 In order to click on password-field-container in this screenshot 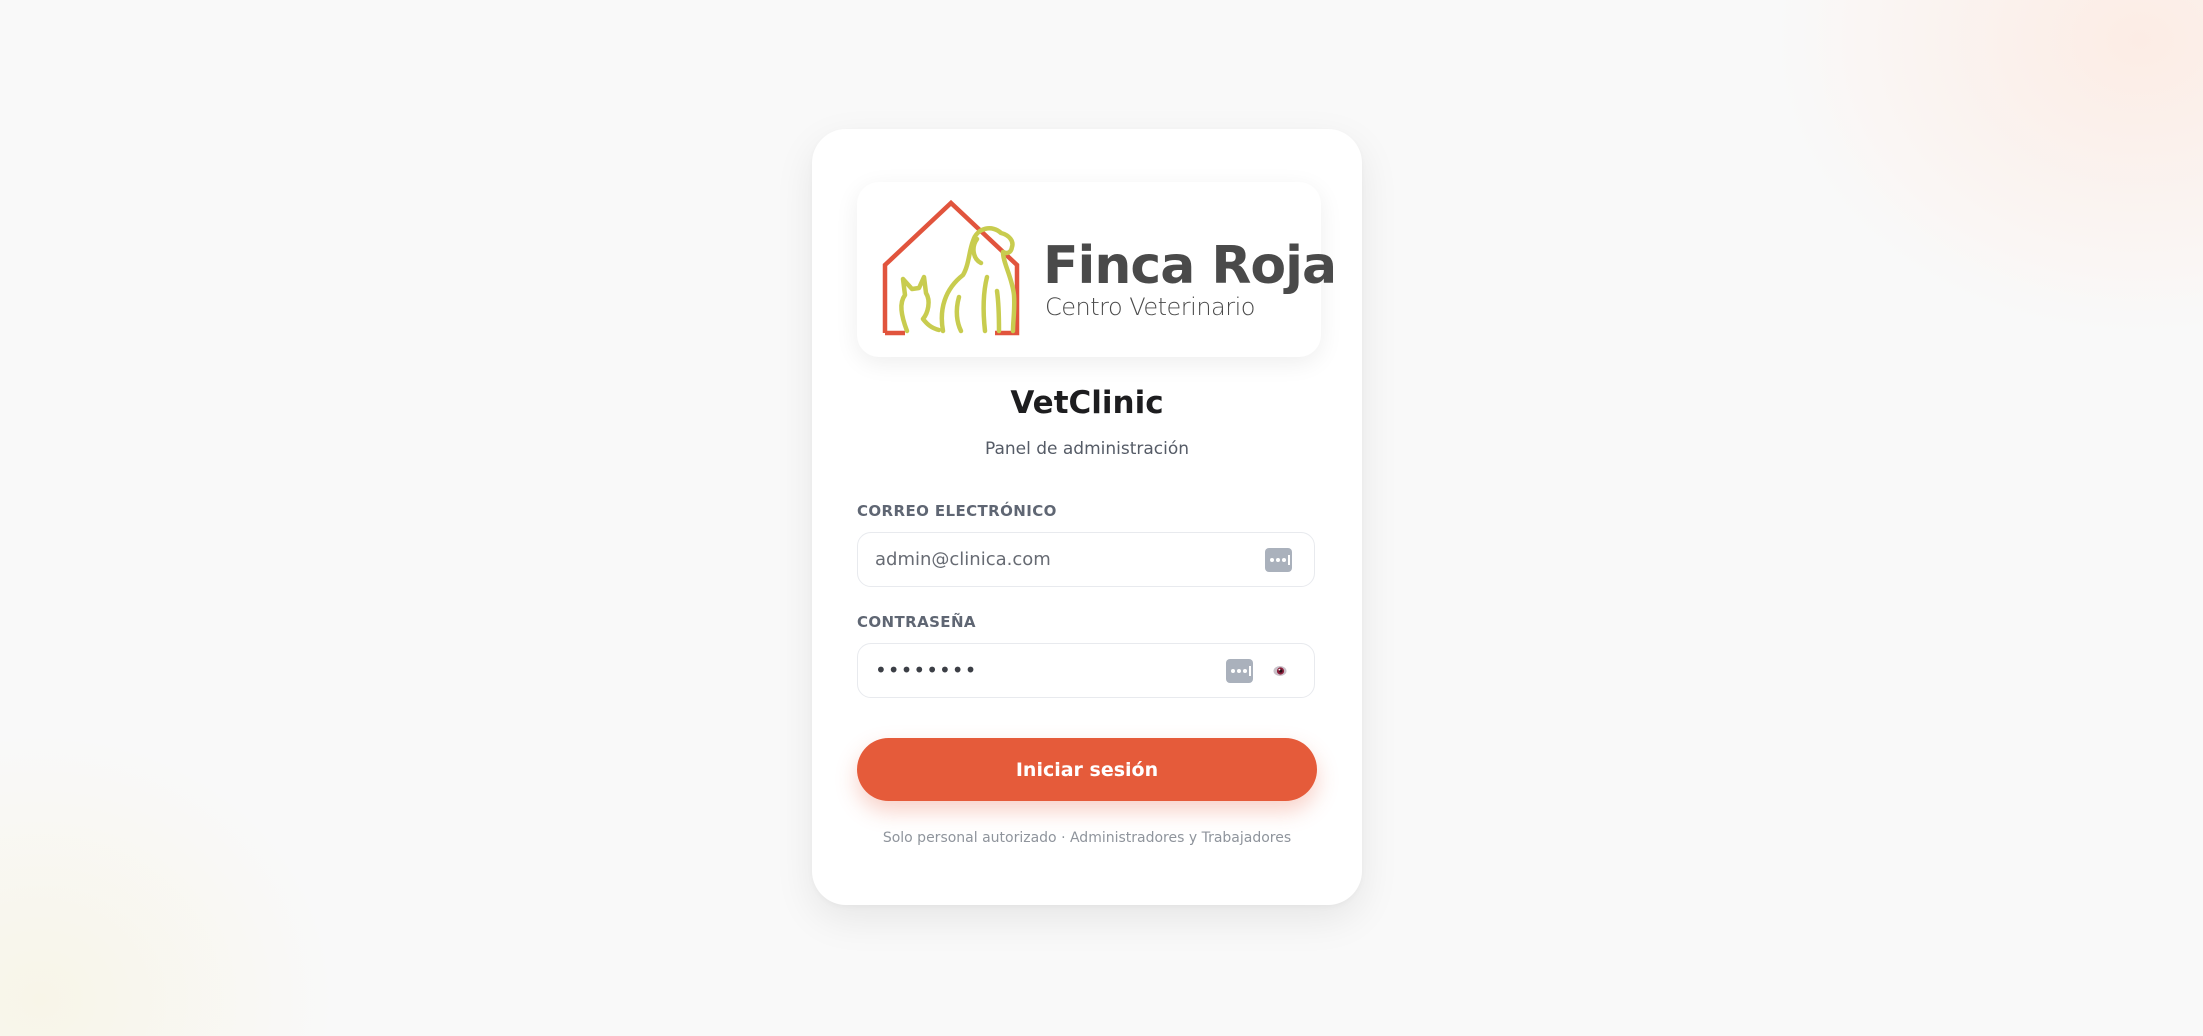, I will do `click(1086, 670)`.